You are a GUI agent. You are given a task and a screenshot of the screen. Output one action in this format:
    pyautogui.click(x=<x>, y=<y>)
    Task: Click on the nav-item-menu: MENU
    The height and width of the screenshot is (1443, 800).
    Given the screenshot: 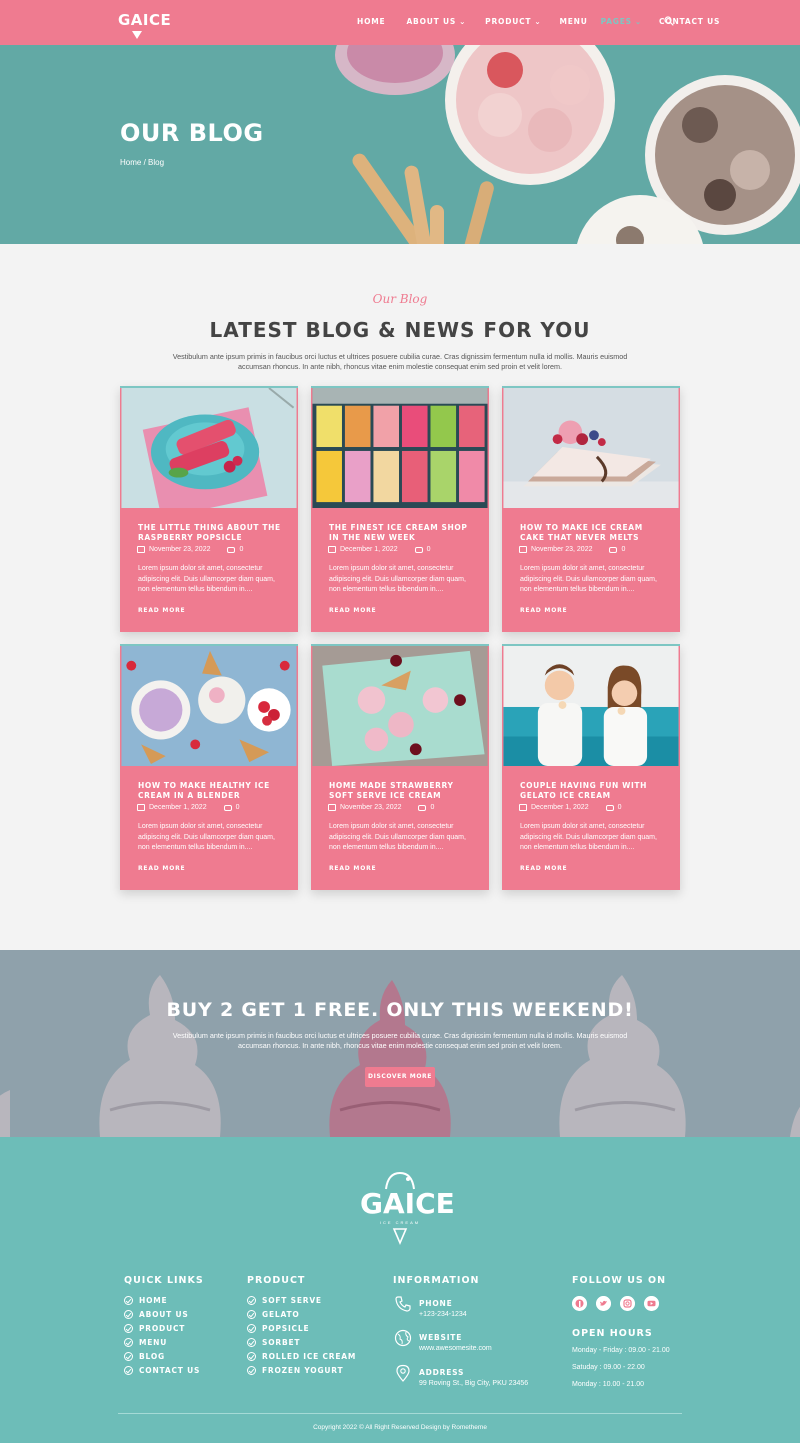 What is the action you would take?
    pyautogui.click(x=573, y=21)
    